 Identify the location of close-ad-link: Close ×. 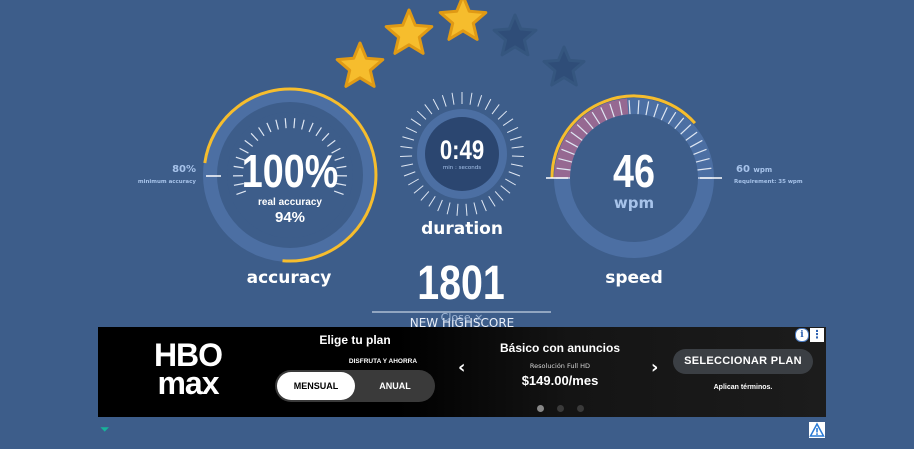
(462, 317).